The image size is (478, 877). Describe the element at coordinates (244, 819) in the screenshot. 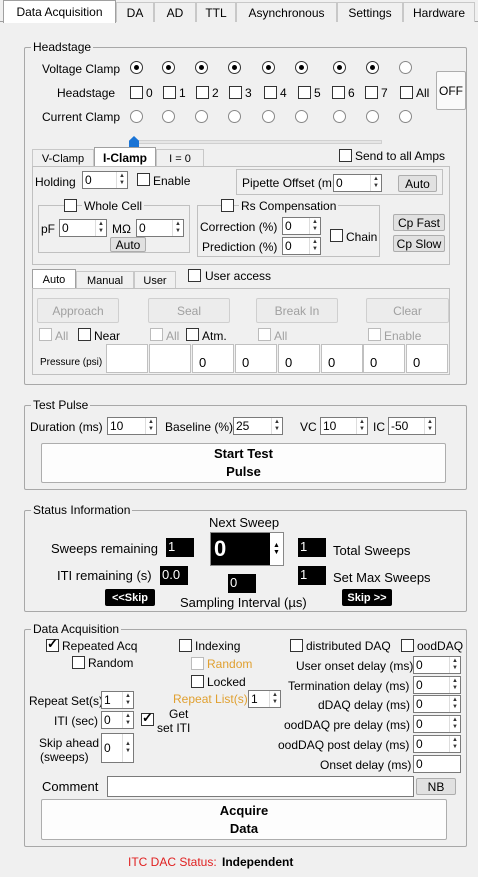

I see `acquire-data-button: Acquire Data` at that location.